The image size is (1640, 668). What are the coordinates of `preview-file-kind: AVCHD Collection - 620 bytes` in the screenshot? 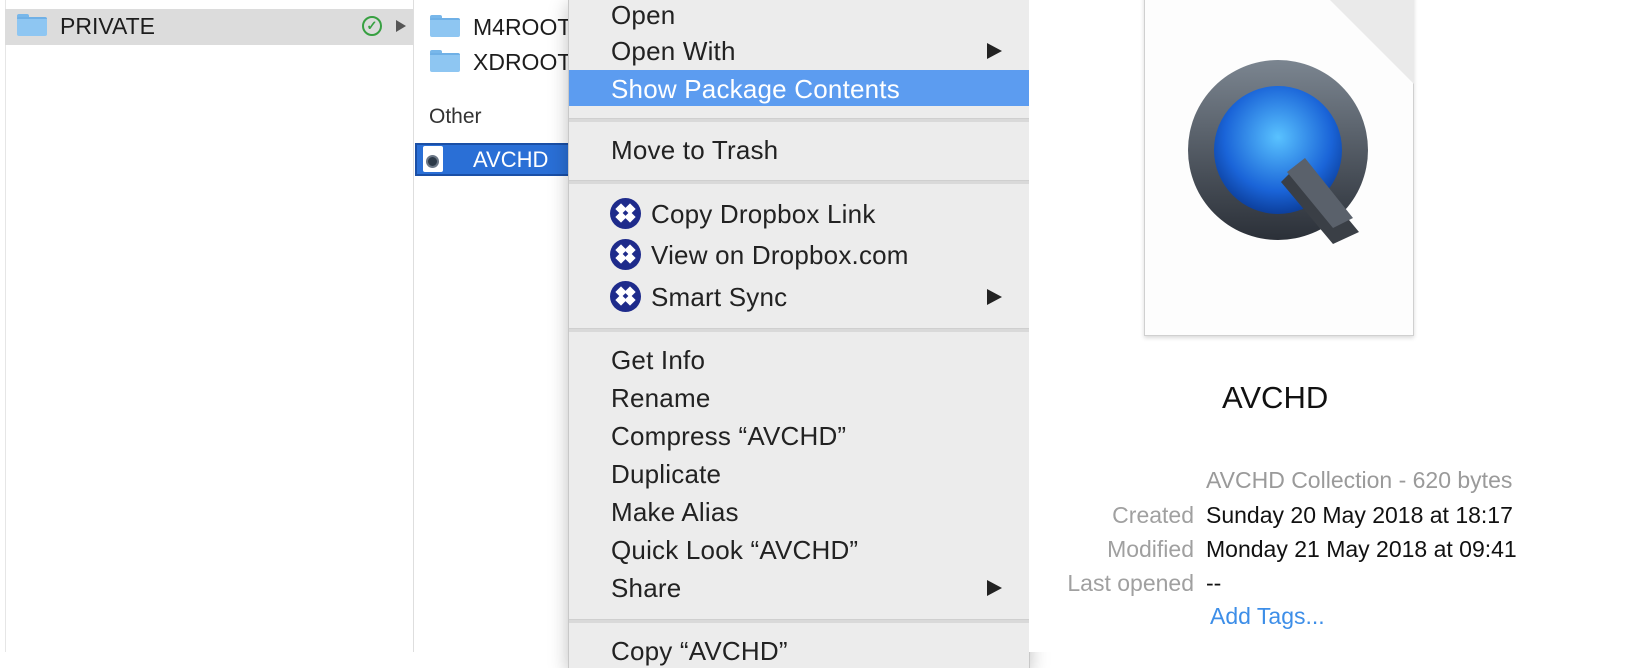 It's located at (1359, 480).